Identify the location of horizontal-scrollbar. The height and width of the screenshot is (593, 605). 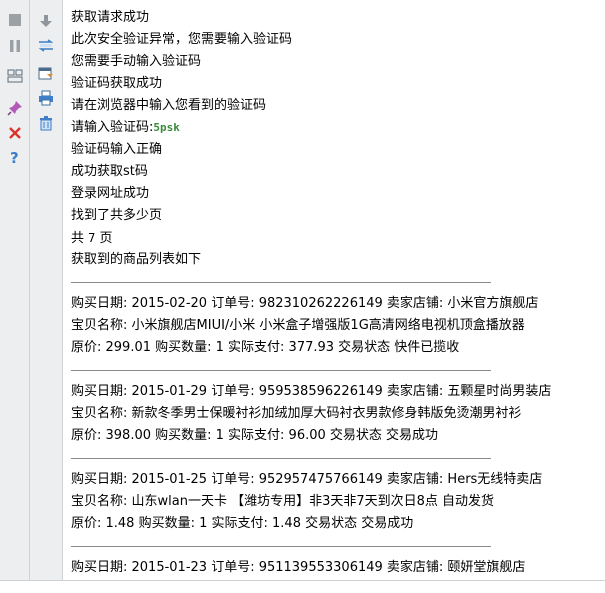
(302, 586).